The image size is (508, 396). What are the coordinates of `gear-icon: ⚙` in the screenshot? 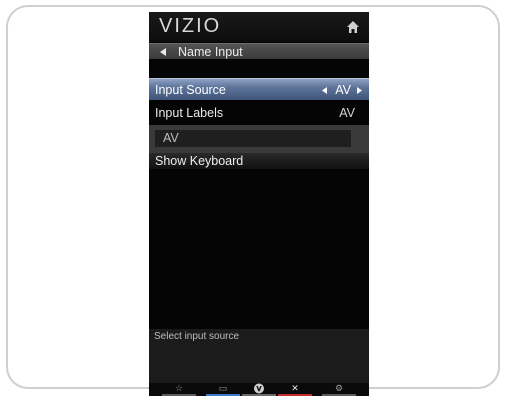 It's located at (339, 388).